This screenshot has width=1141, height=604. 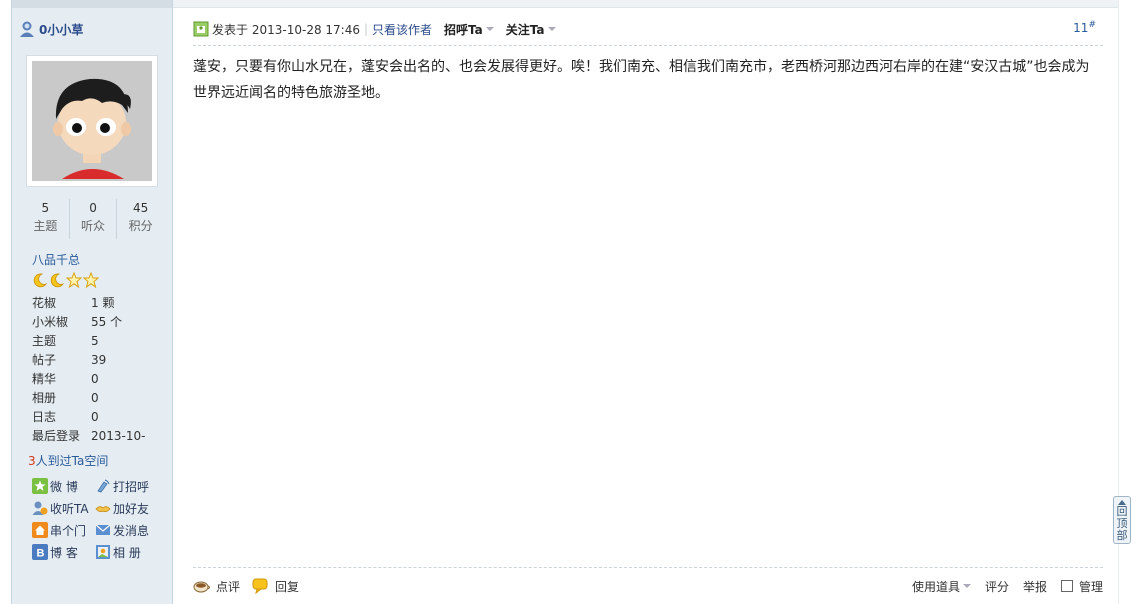 What do you see at coordinates (92, 4) in the screenshot?
I see `sidebar-topbar` at bounding box center [92, 4].